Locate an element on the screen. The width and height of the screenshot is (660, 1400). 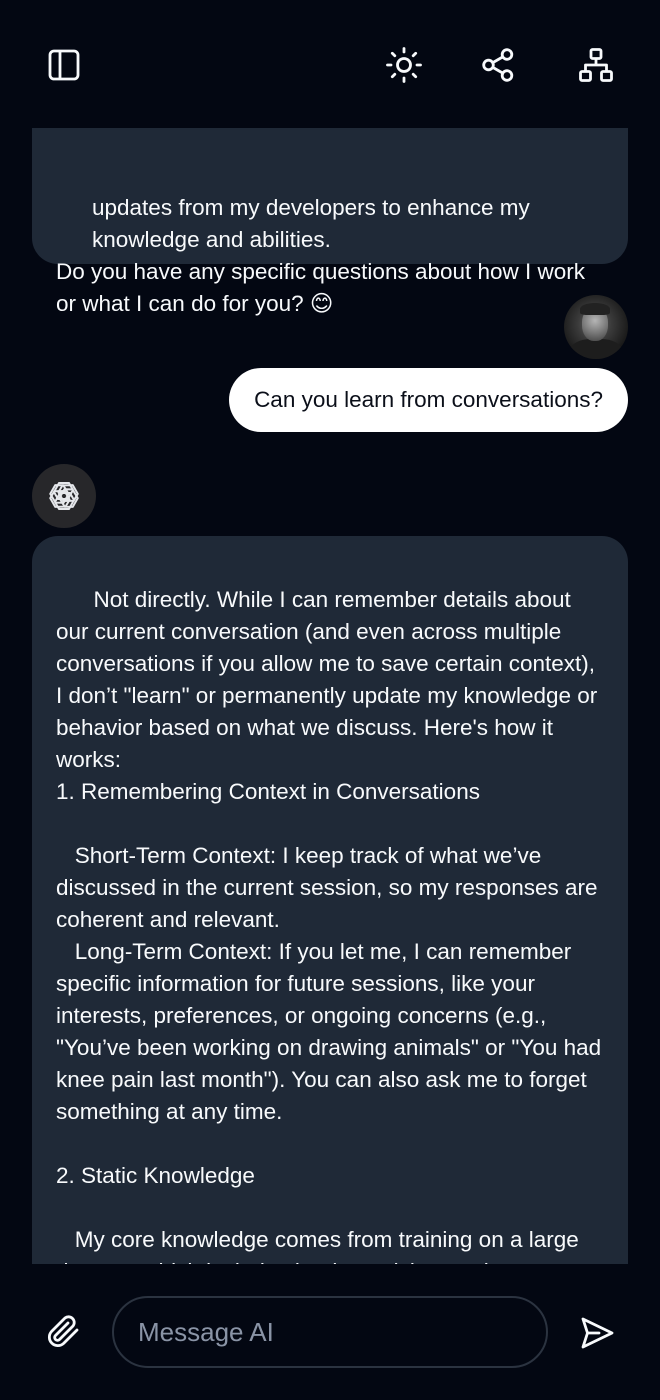
ai-avatar is located at coordinates (64, 496).